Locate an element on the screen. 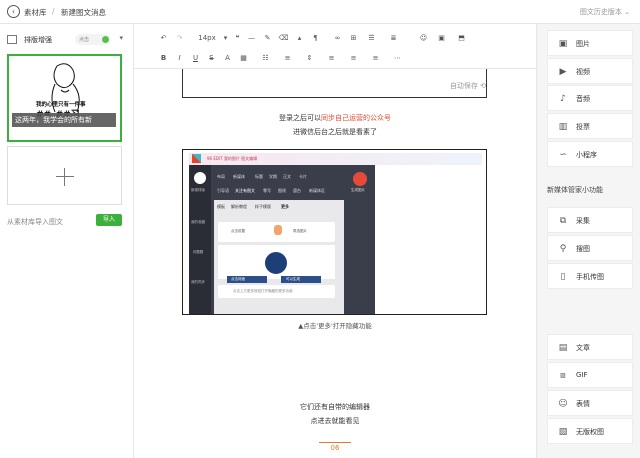 The width and height of the screenshot is (640, 458). collect-tool-button: ⧉ 采集 is located at coordinates (590, 220).